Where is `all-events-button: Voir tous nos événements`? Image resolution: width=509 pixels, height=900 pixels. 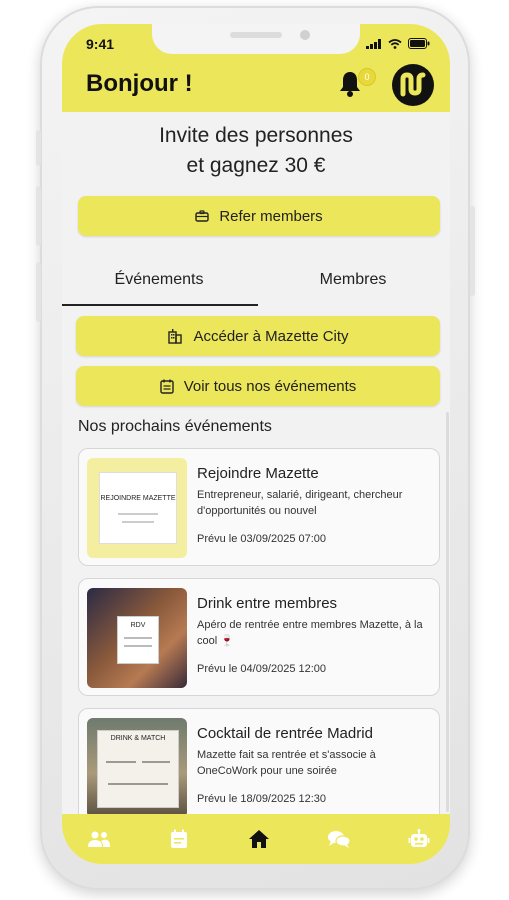 all-events-button: Voir tous nos événements is located at coordinates (258, 386).